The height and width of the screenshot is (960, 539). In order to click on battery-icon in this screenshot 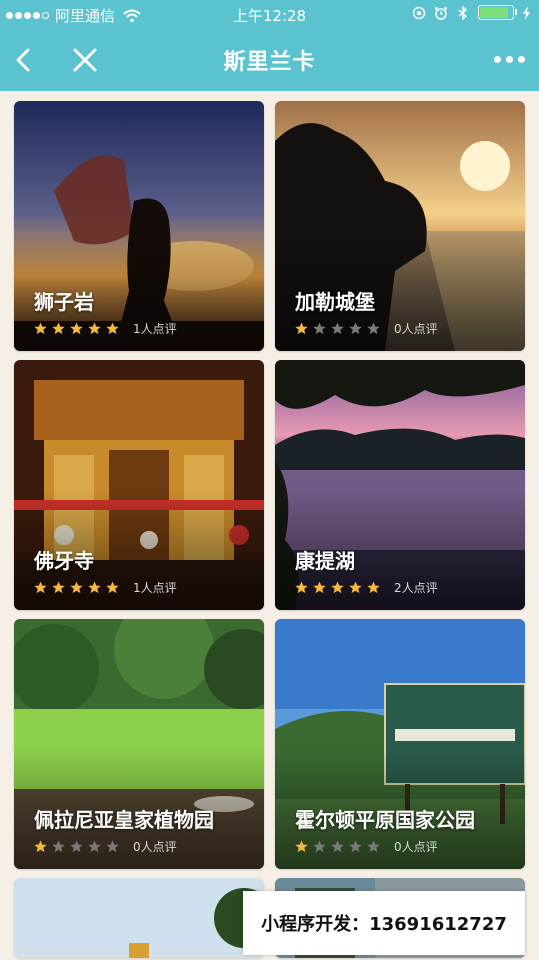, I will do `click(497, 12)`.